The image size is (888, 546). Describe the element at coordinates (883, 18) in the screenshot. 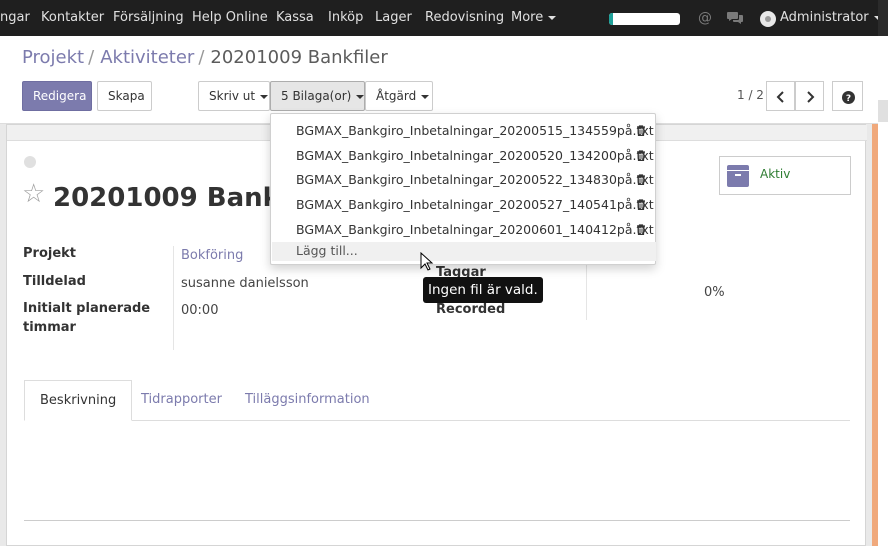

I see `adjacent-navbar` at that location.